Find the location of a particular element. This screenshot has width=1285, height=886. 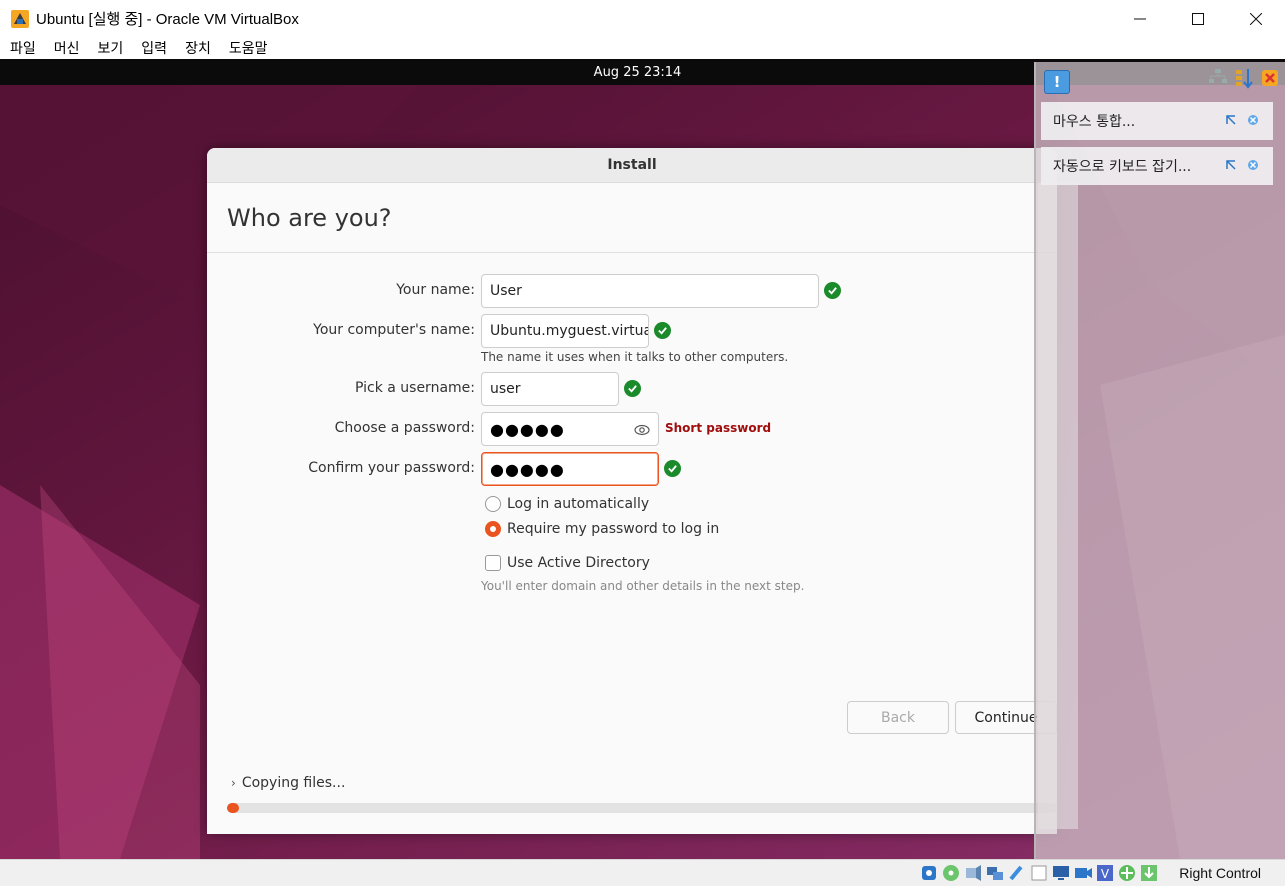

minimize-button is located at coordinates (1140, 18).